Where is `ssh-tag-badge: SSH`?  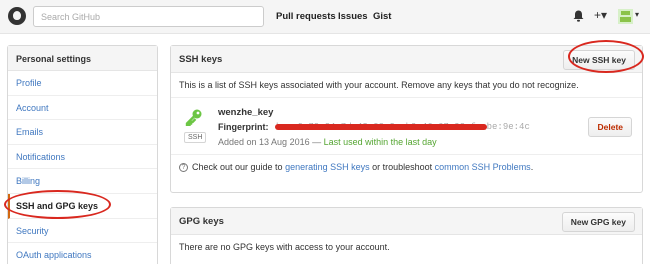 ssh-tag-badge: SSH is located at coordinates (195, 137).